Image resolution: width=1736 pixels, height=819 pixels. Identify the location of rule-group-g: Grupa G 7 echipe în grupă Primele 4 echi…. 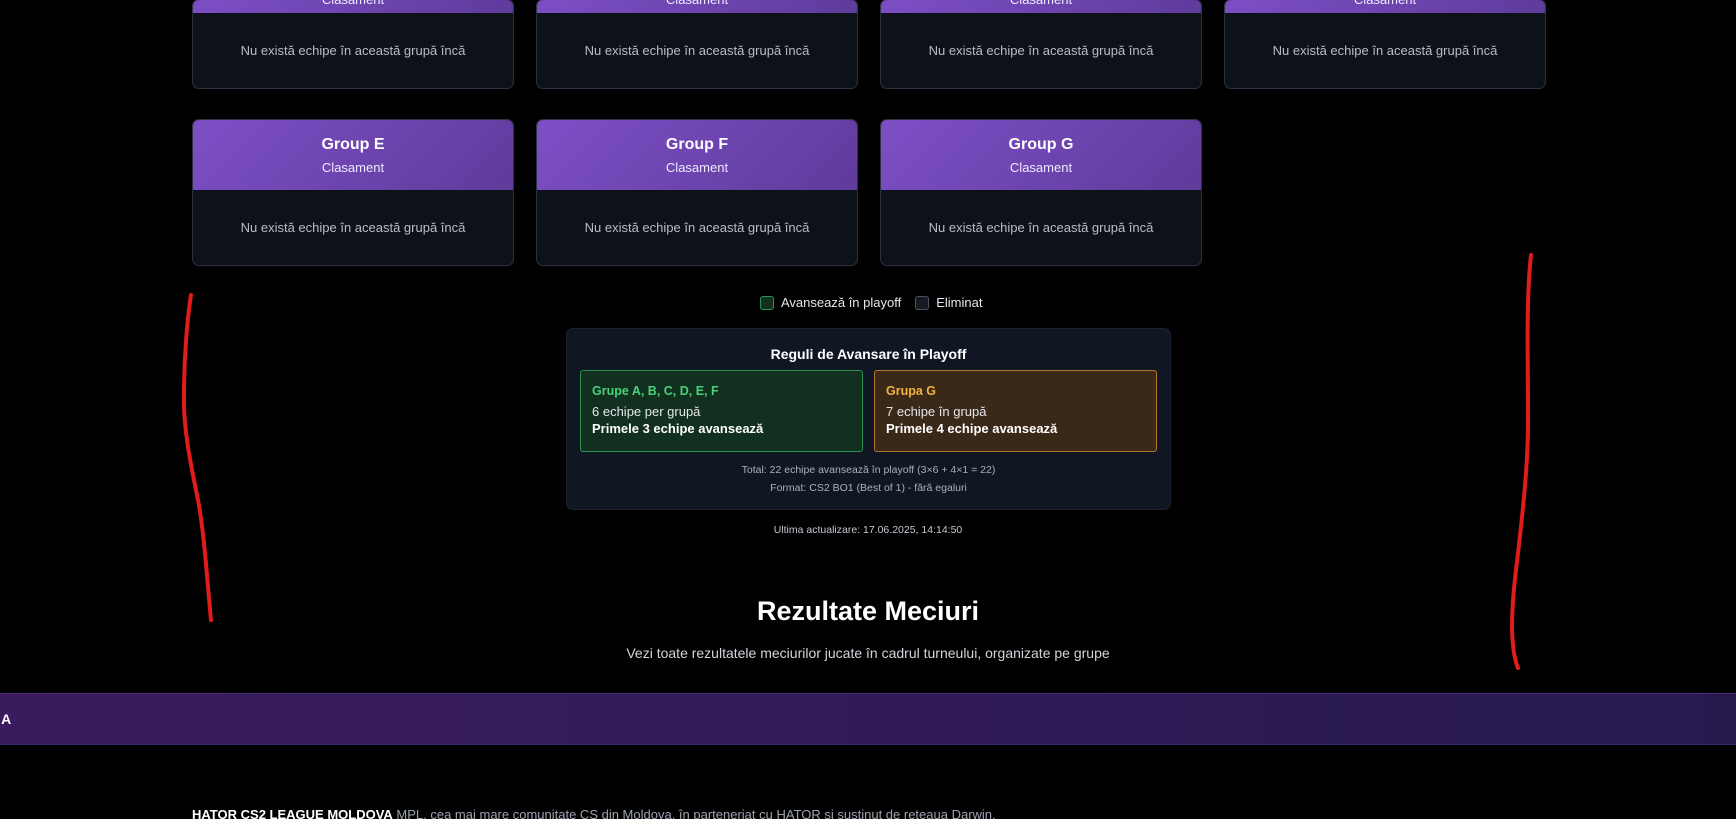
(1015, 411).